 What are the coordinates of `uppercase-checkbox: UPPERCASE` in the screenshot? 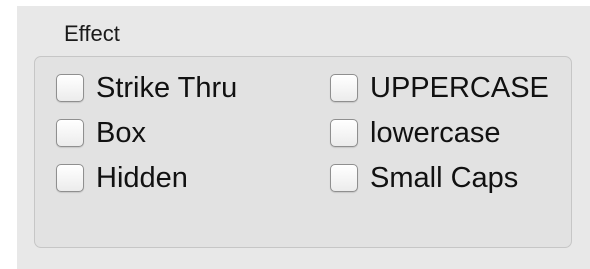 It's located at (439, 88).